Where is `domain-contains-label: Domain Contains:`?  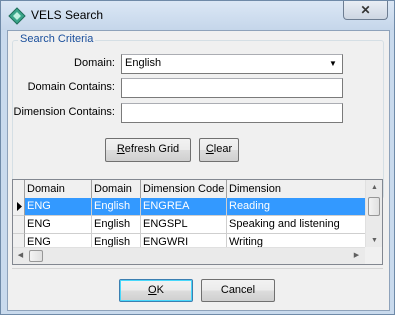
domain-contains-label: Domain Contains: is located at coordinates (71, 87).